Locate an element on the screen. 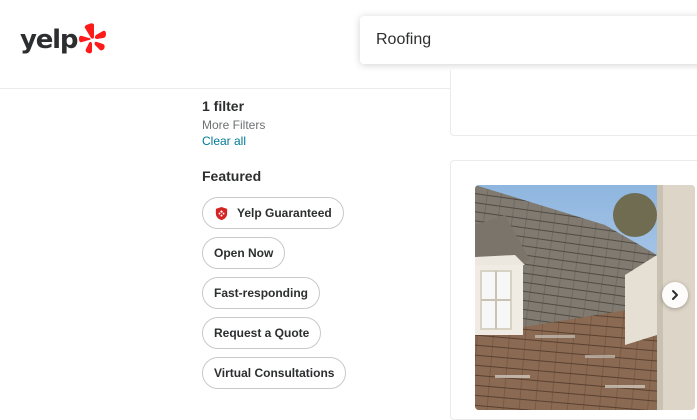  filter-pill-fast-responding: Fast-responding is located at coordinates (261, 293).